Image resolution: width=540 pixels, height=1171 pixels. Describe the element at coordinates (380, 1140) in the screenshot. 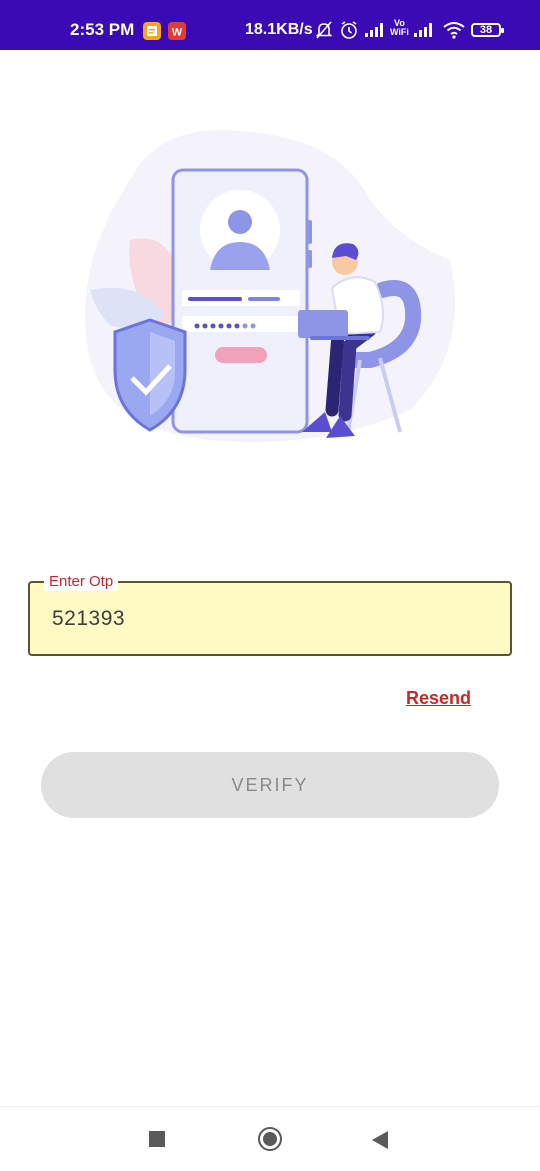

I see `back-triangle-icon` at that location.